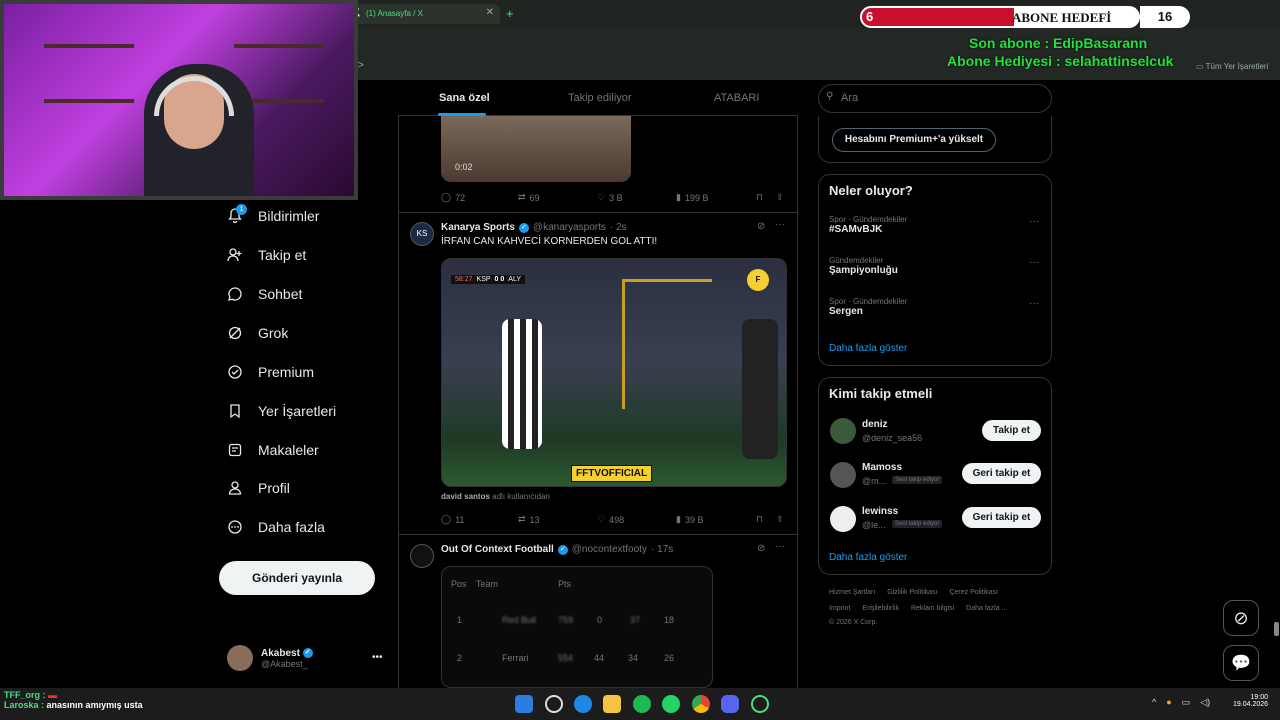 Image resolution: width=1280 pixels, height=720 pixels. I want to click on chevron-up-icon: ^, so click(1154, 702).